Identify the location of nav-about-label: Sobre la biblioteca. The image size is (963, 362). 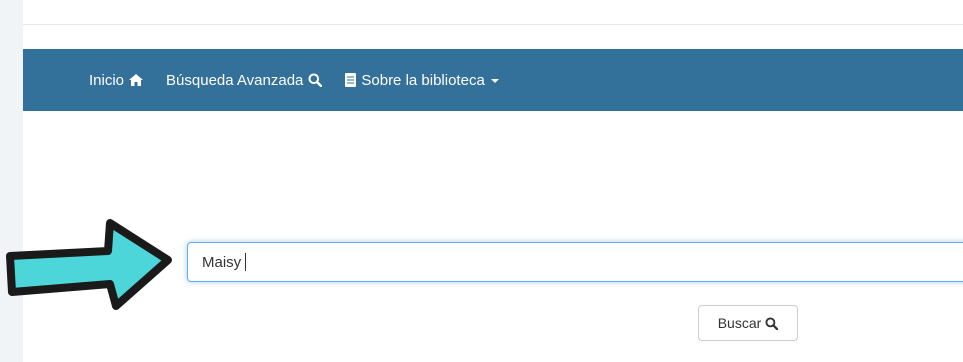
(423, 80).